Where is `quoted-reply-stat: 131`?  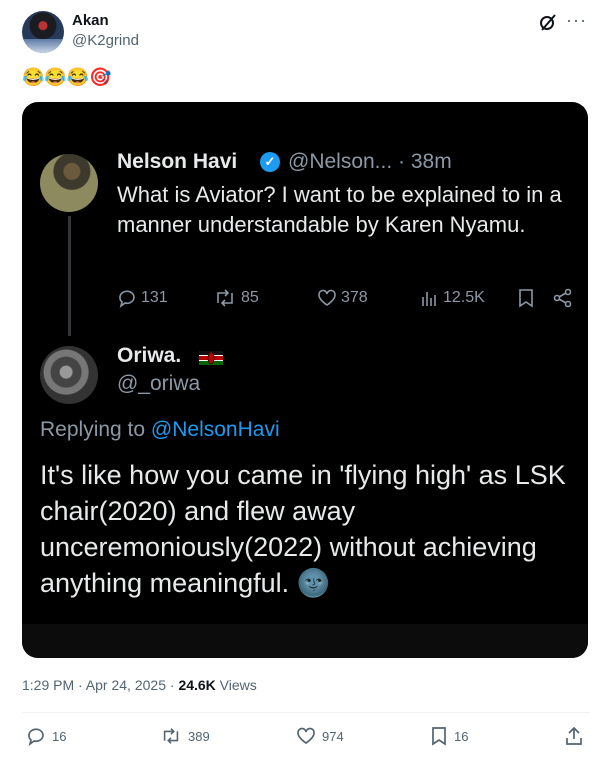
quoted-reply-stat: 131 is located at coordinates (142, 298).